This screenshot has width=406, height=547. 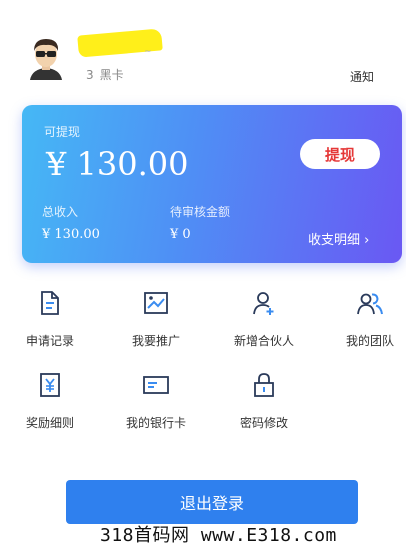 What do you see at coordinates (263, 341) in the screenshot?
I see `menu-label: 新增合伙人` at bounding box center [263, 341].